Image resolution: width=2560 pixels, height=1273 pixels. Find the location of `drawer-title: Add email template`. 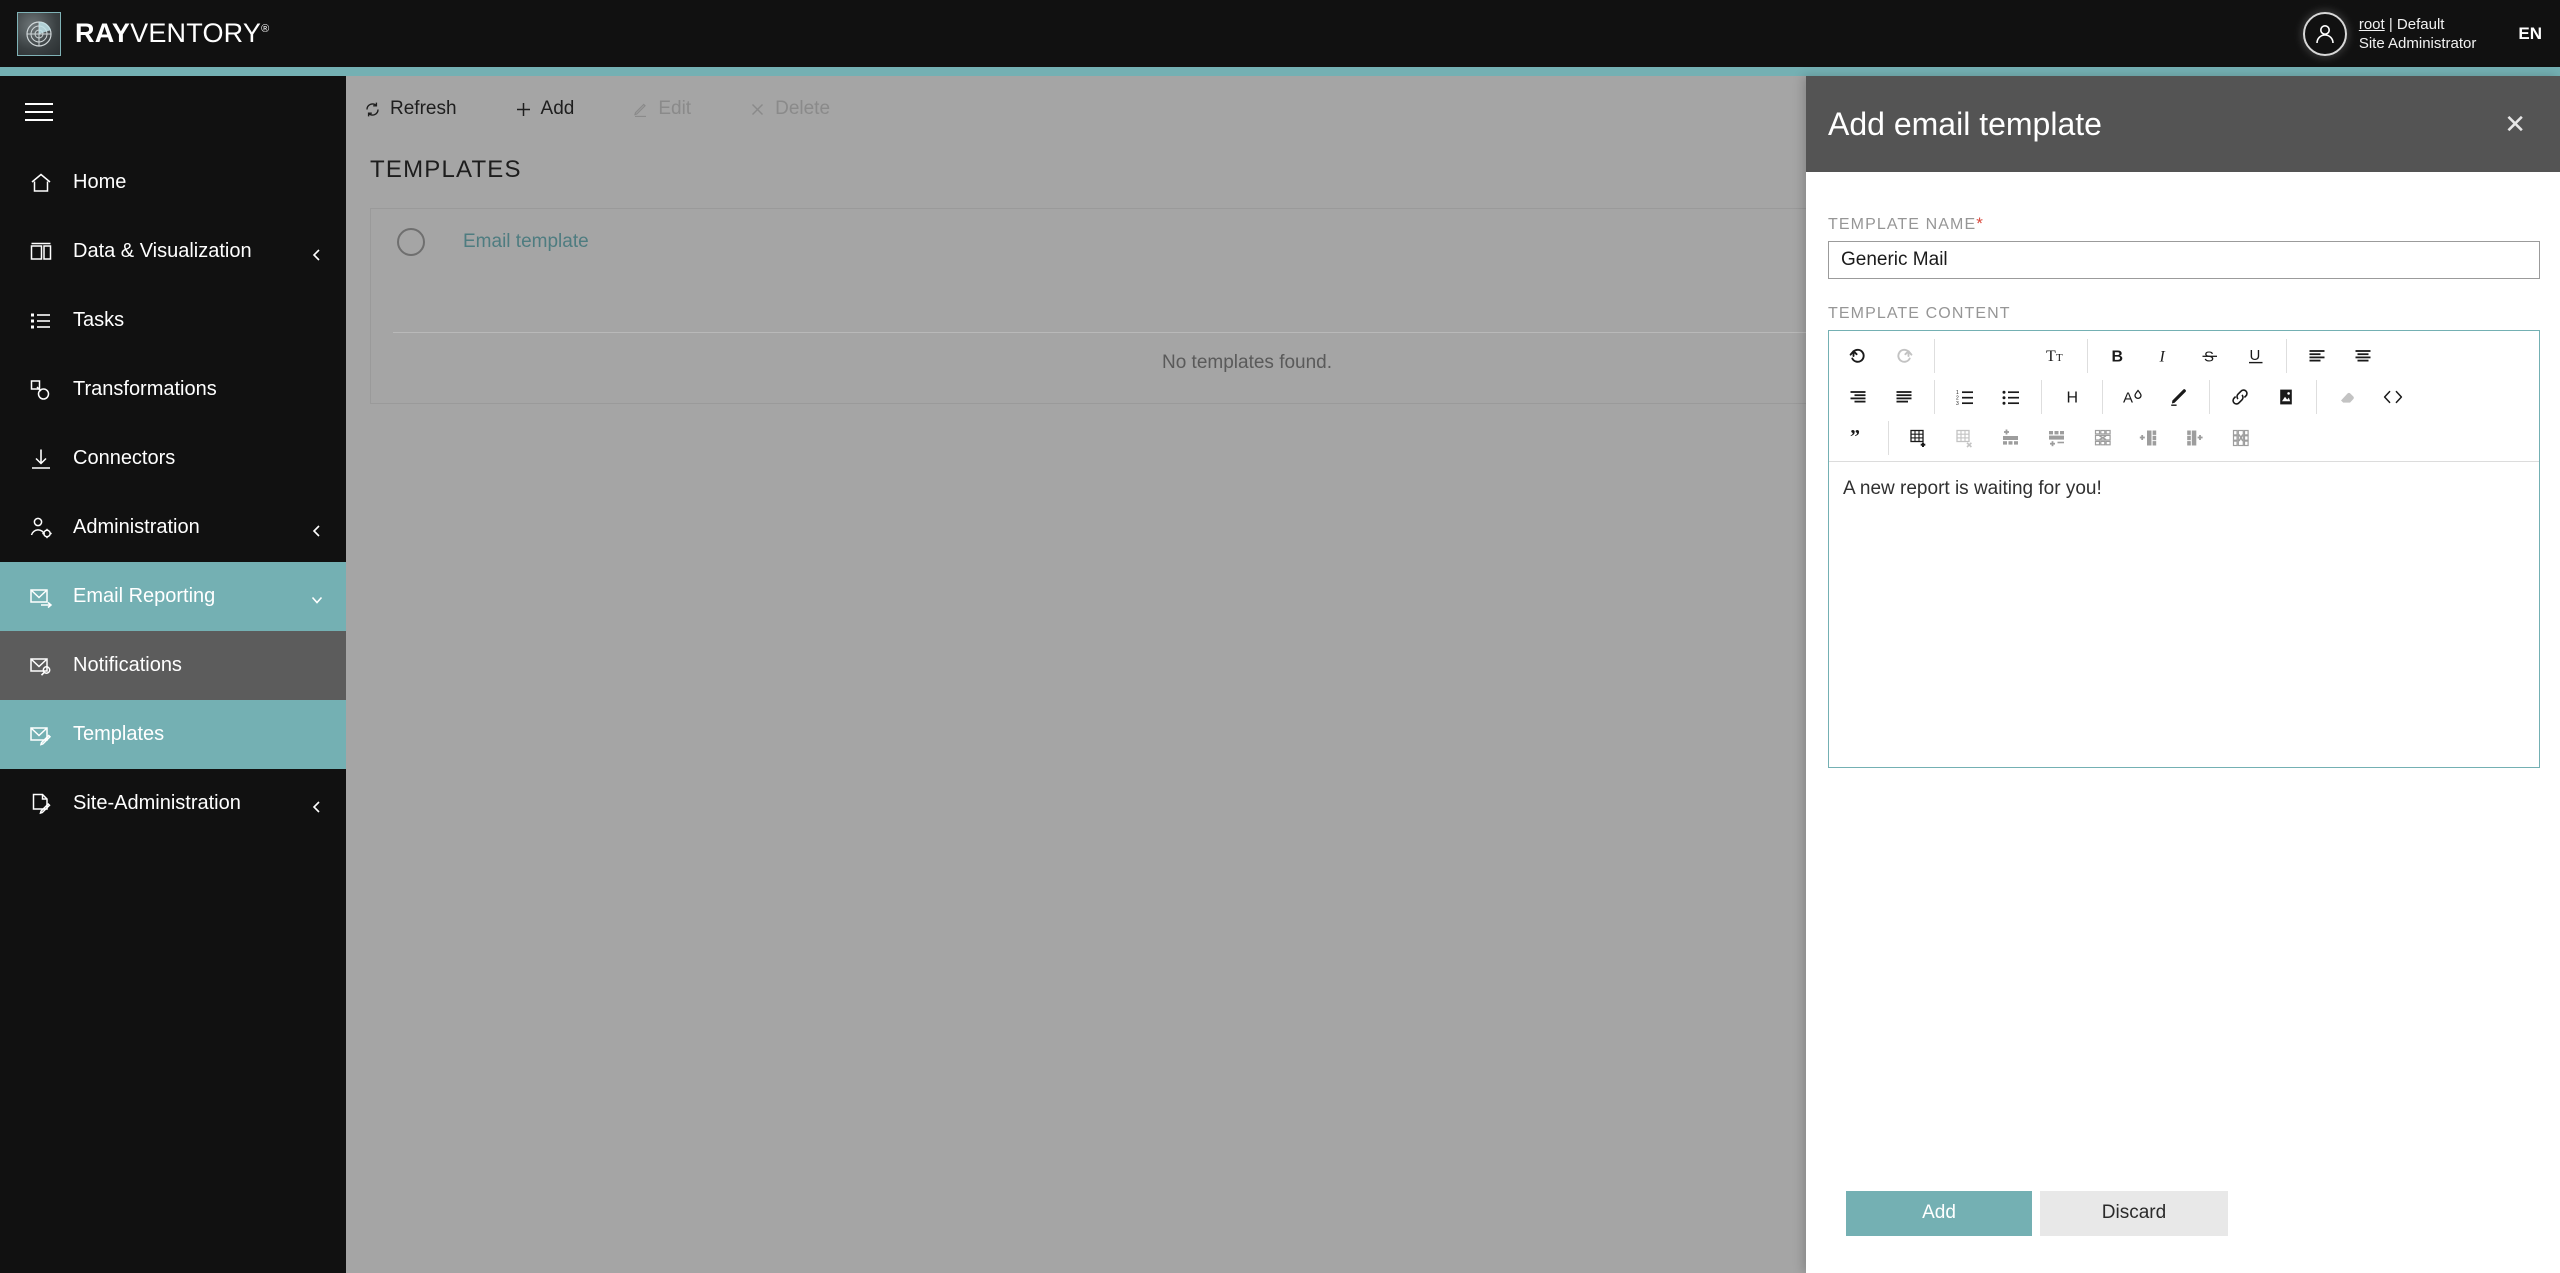

drawer-title: Add email template is located at coordinates (1965, 123).